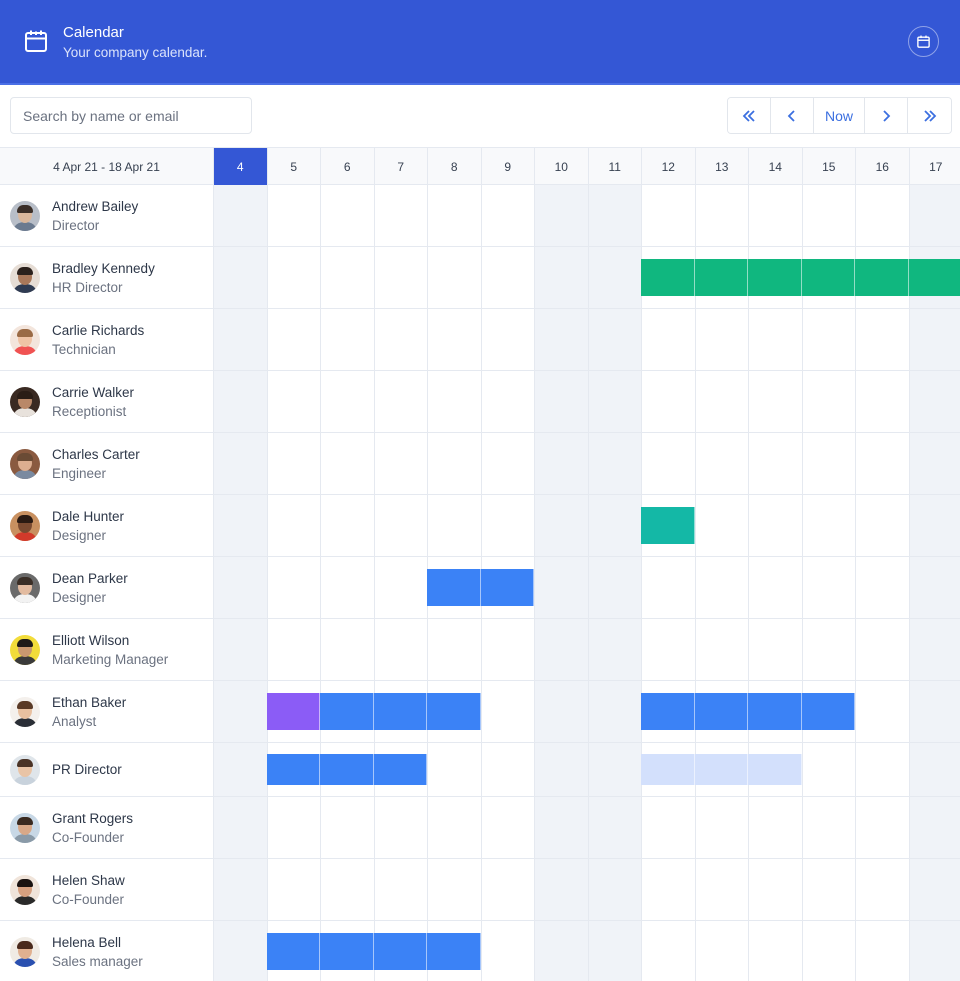  I want to click on person-row: Elliott Wilson Marketing Manager, so click(480, 650).